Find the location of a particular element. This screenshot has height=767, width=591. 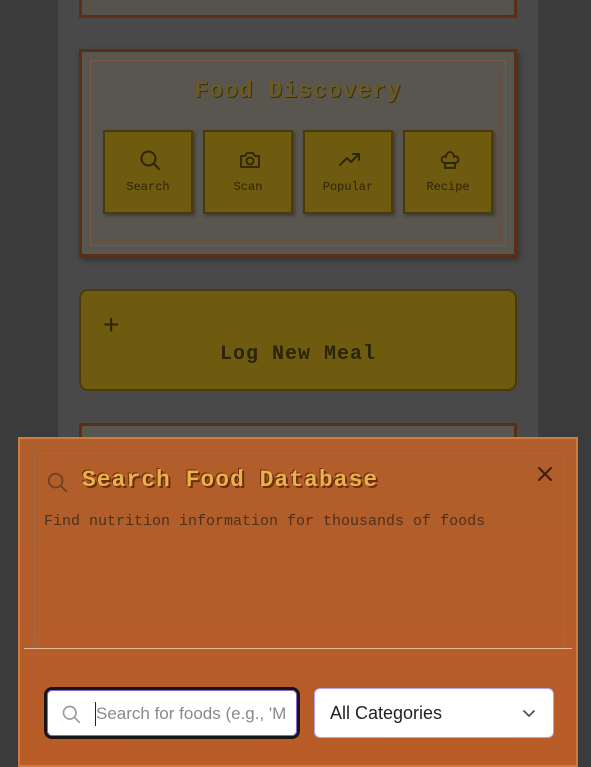

discovery-popular-button: Popular is located at coordinates (348, 172).